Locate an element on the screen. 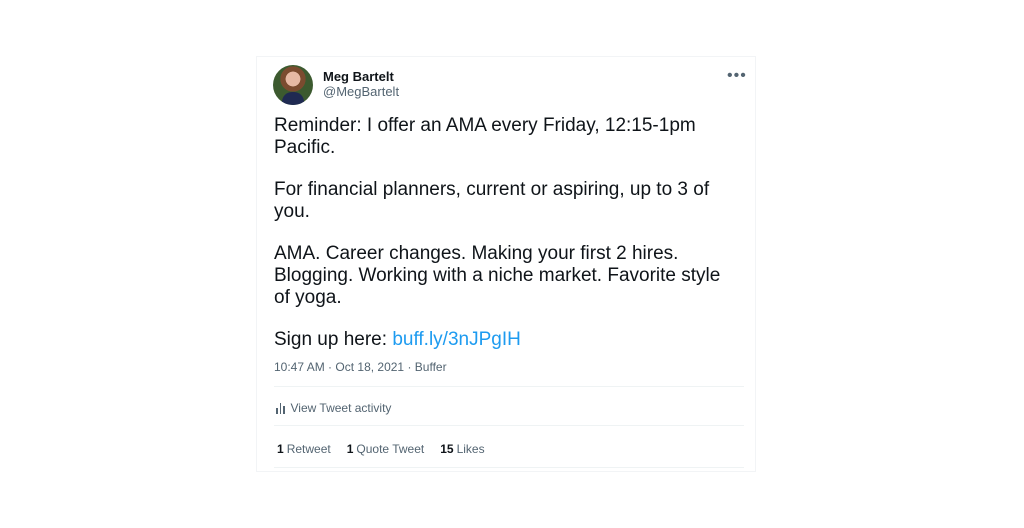  tweet-date: Oct 18, 2021 is located at coordinates (369, 367).